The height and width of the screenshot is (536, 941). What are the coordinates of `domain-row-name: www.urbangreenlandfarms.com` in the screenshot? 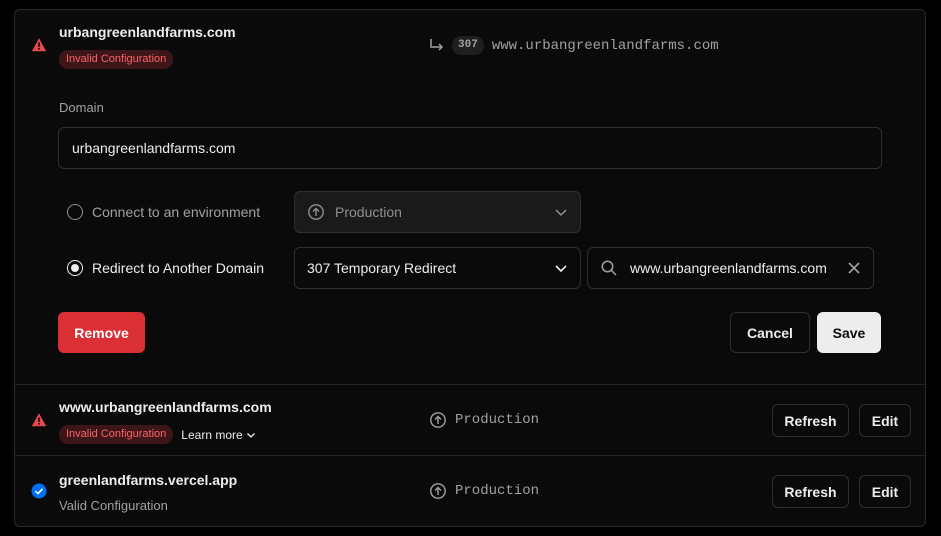 It's located at (165, 407).